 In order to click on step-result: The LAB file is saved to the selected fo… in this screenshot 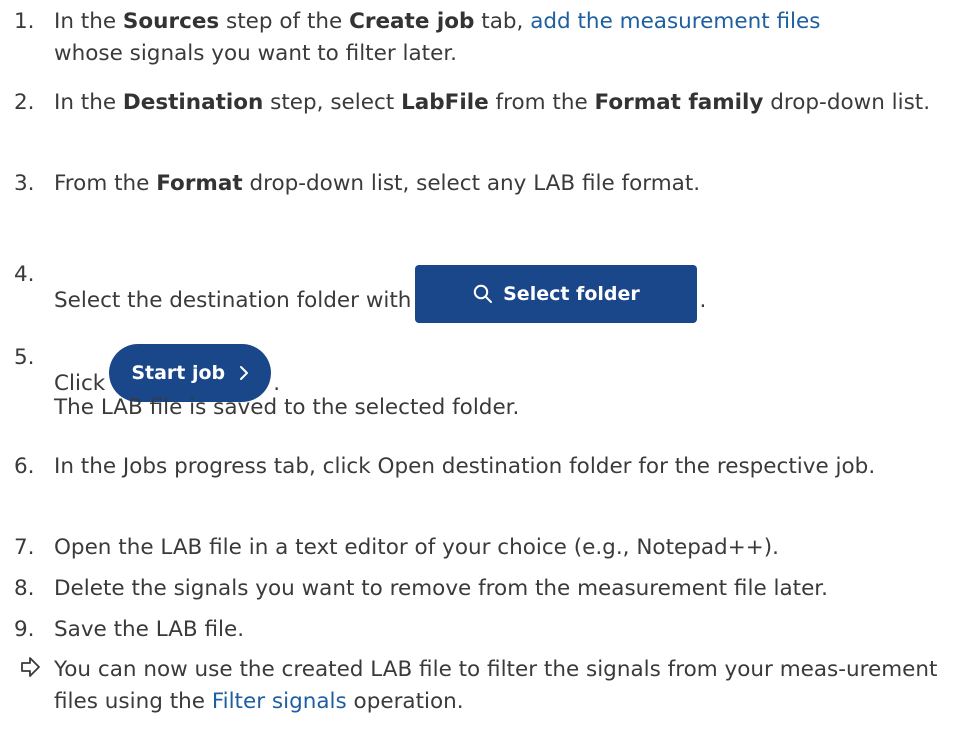, I will do `click(287, 407)`.